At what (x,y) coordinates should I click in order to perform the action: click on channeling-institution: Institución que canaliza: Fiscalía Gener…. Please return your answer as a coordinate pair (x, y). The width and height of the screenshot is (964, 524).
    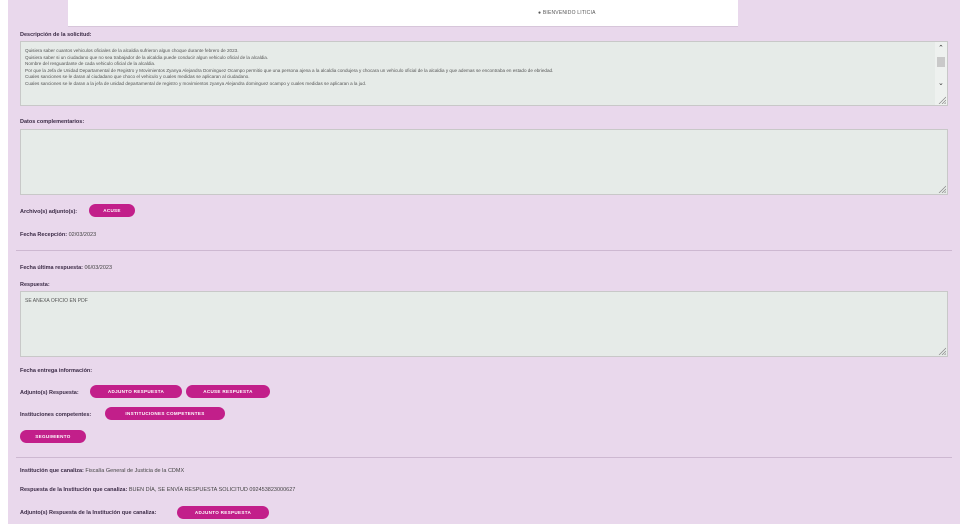
    Looking at the image, I should click on (102, 471).